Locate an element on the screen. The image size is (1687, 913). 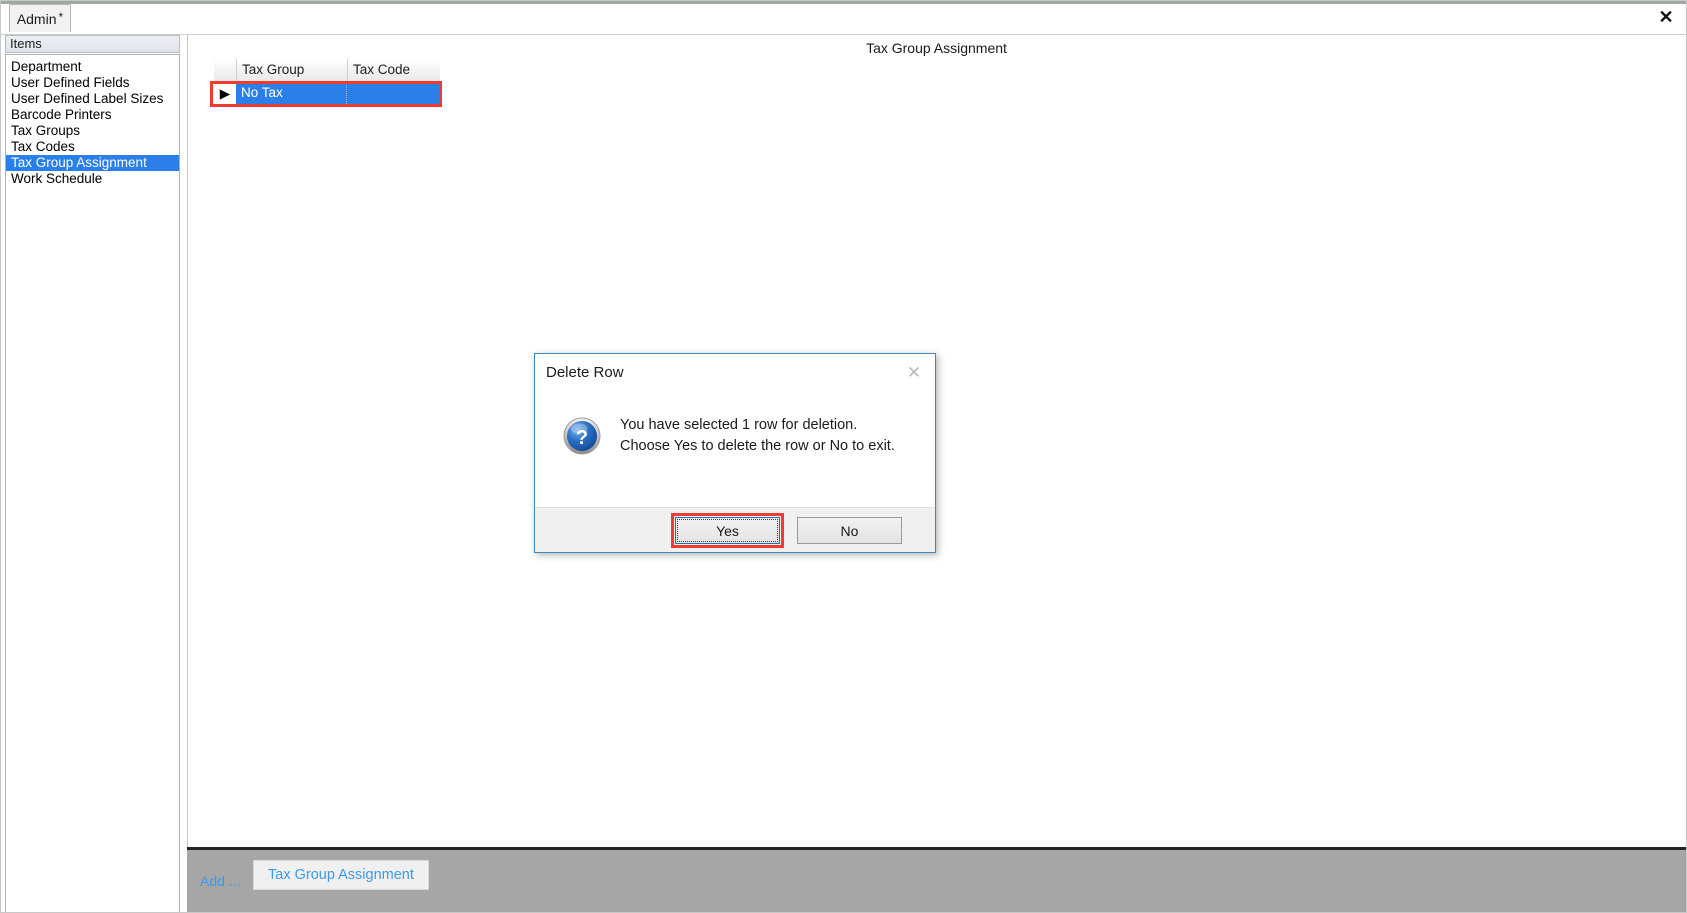
tab-strip: Admin * ✕ is located at coordinates (843, 18).